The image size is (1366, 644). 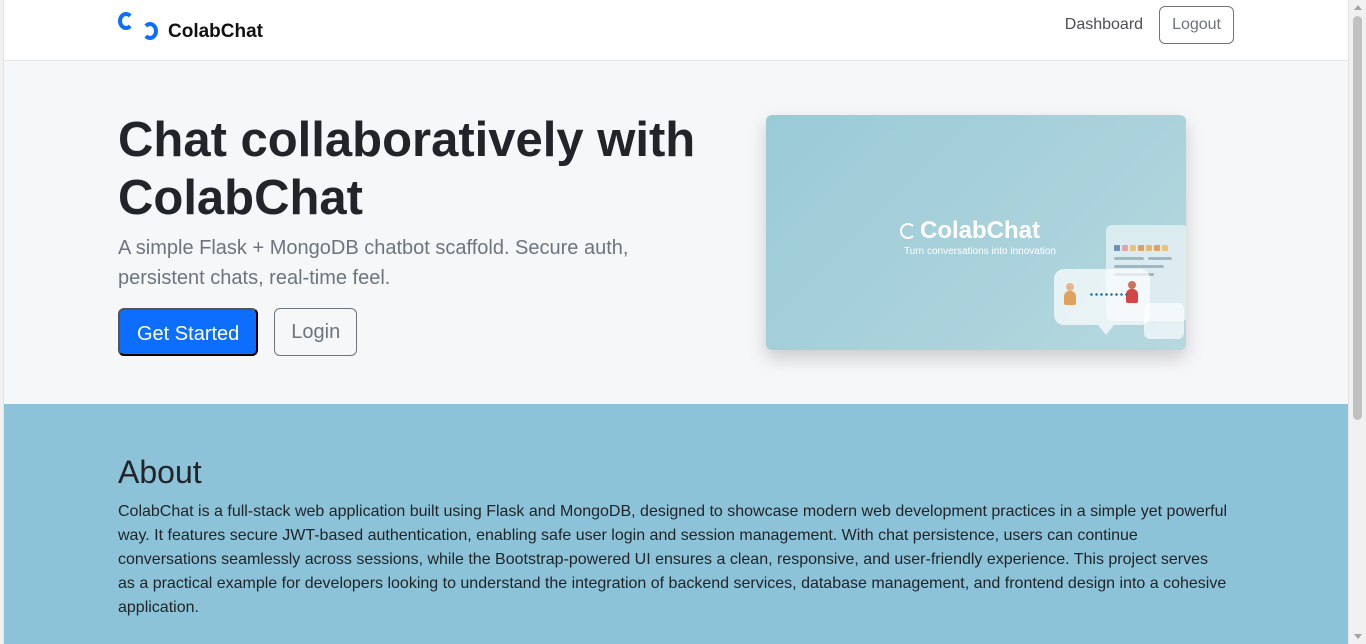 I want to click on hero-image-logo-text: ColabChat, so click(x=980, y=230).